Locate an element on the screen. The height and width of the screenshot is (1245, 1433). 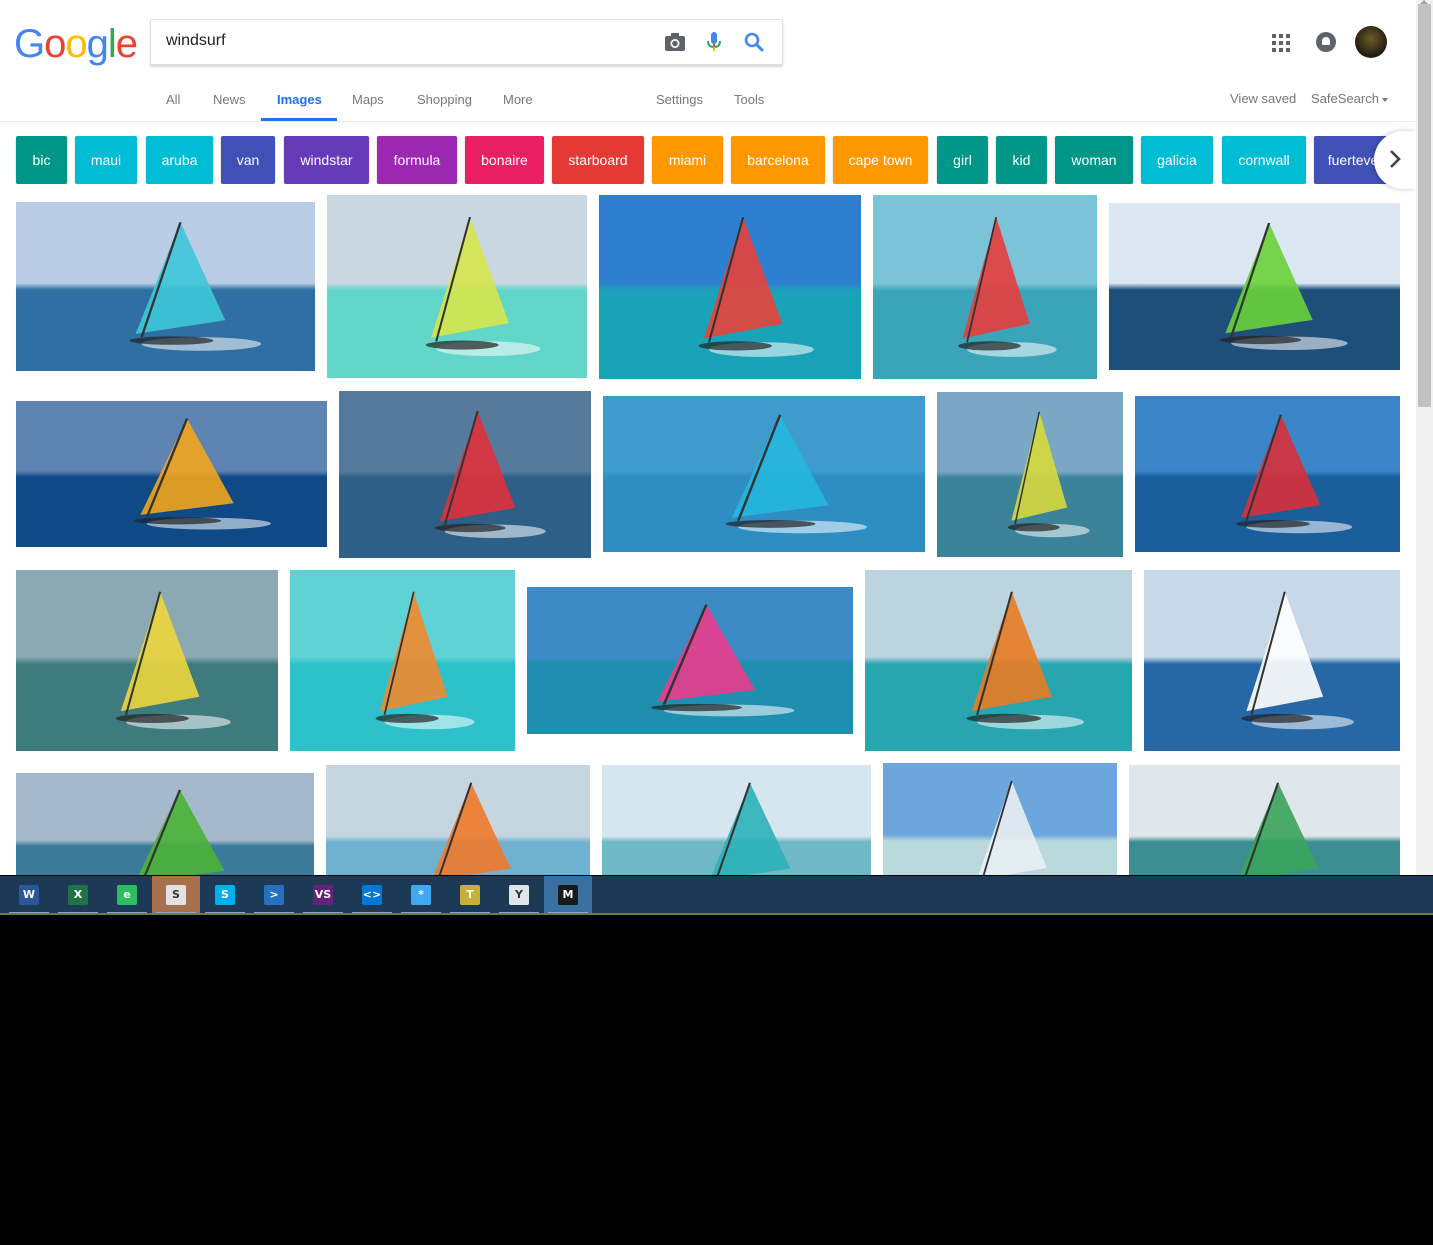
view-saved-link: View saved is located at coordinates (1263, 98).